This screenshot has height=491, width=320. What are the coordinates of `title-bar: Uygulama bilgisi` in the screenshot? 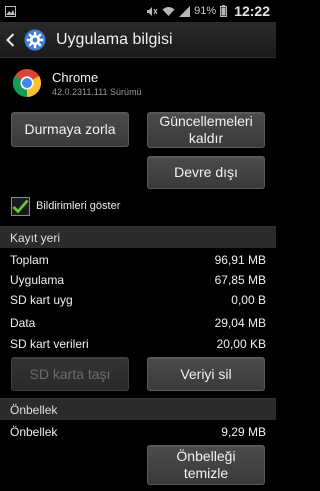 It's located at (138, 40).